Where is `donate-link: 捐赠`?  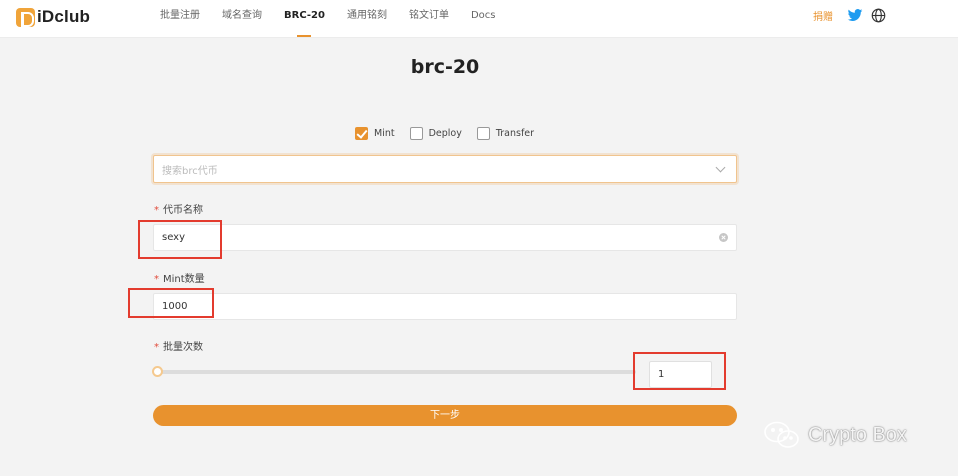
donate-link: 捐赠 is located at coordinates (823, 15).